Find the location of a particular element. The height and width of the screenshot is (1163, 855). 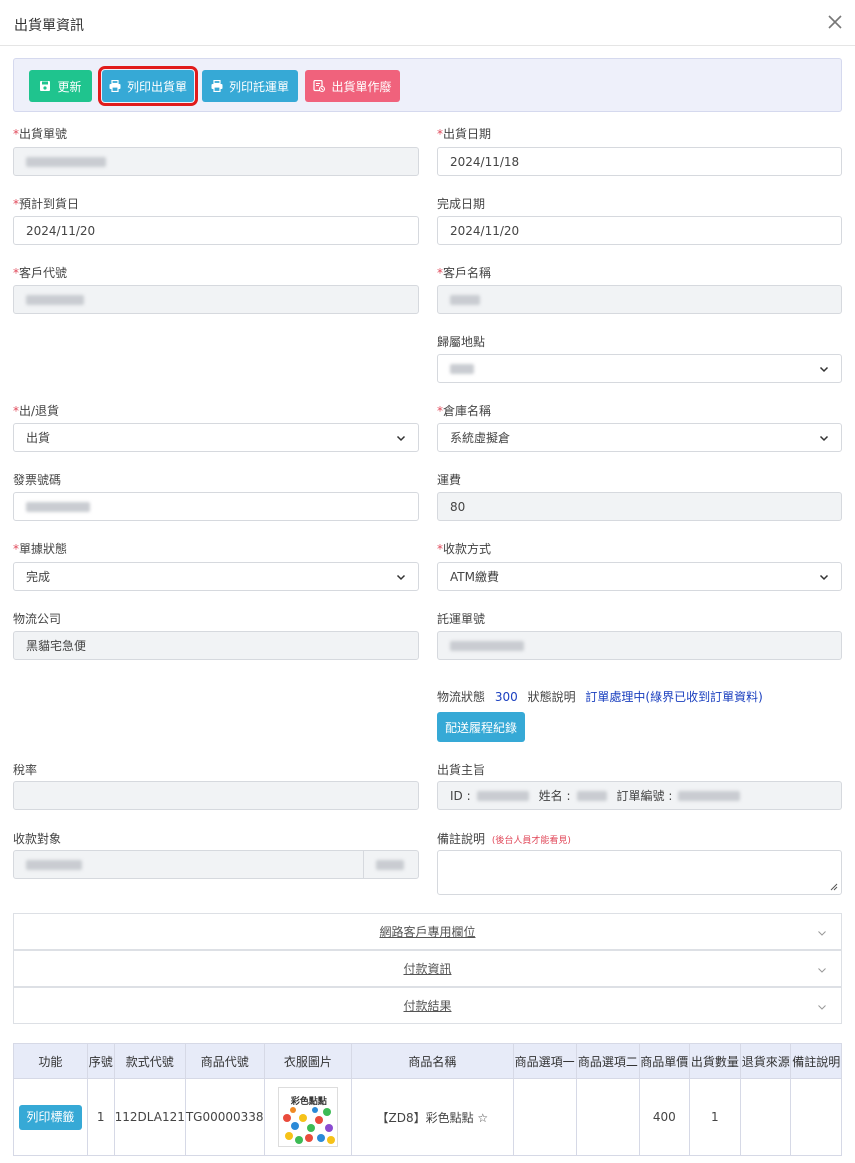

doc-status-value: 完成 is located at coordinates (38, 577).